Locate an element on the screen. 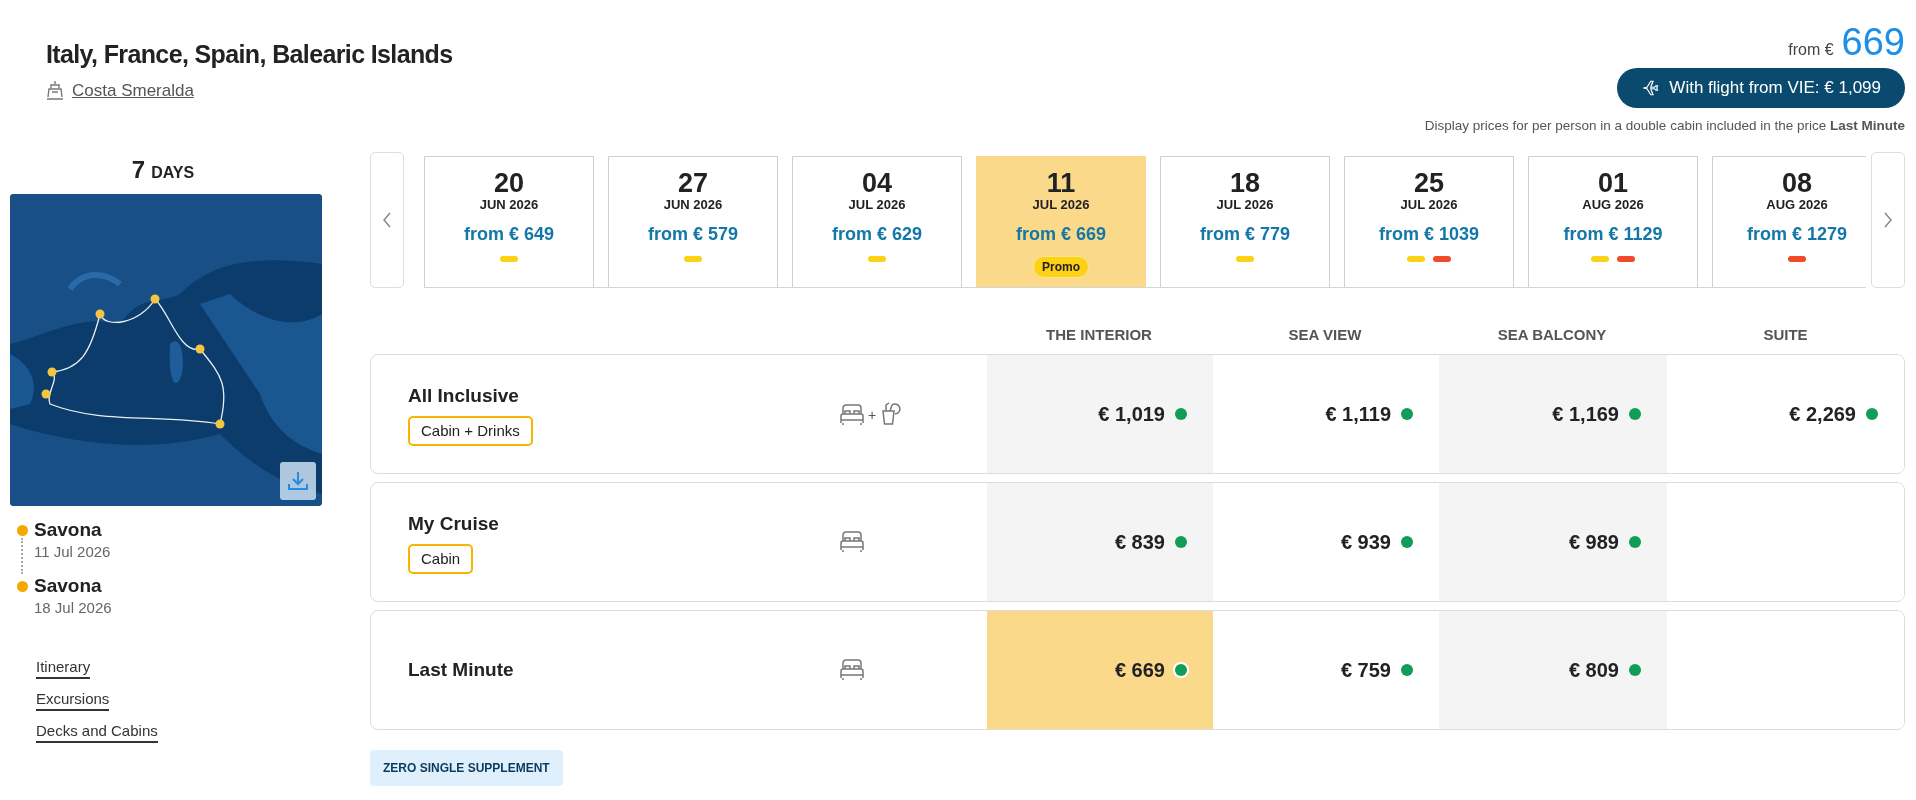  price-cell: € 669 is located at coordinates (1100, 670).